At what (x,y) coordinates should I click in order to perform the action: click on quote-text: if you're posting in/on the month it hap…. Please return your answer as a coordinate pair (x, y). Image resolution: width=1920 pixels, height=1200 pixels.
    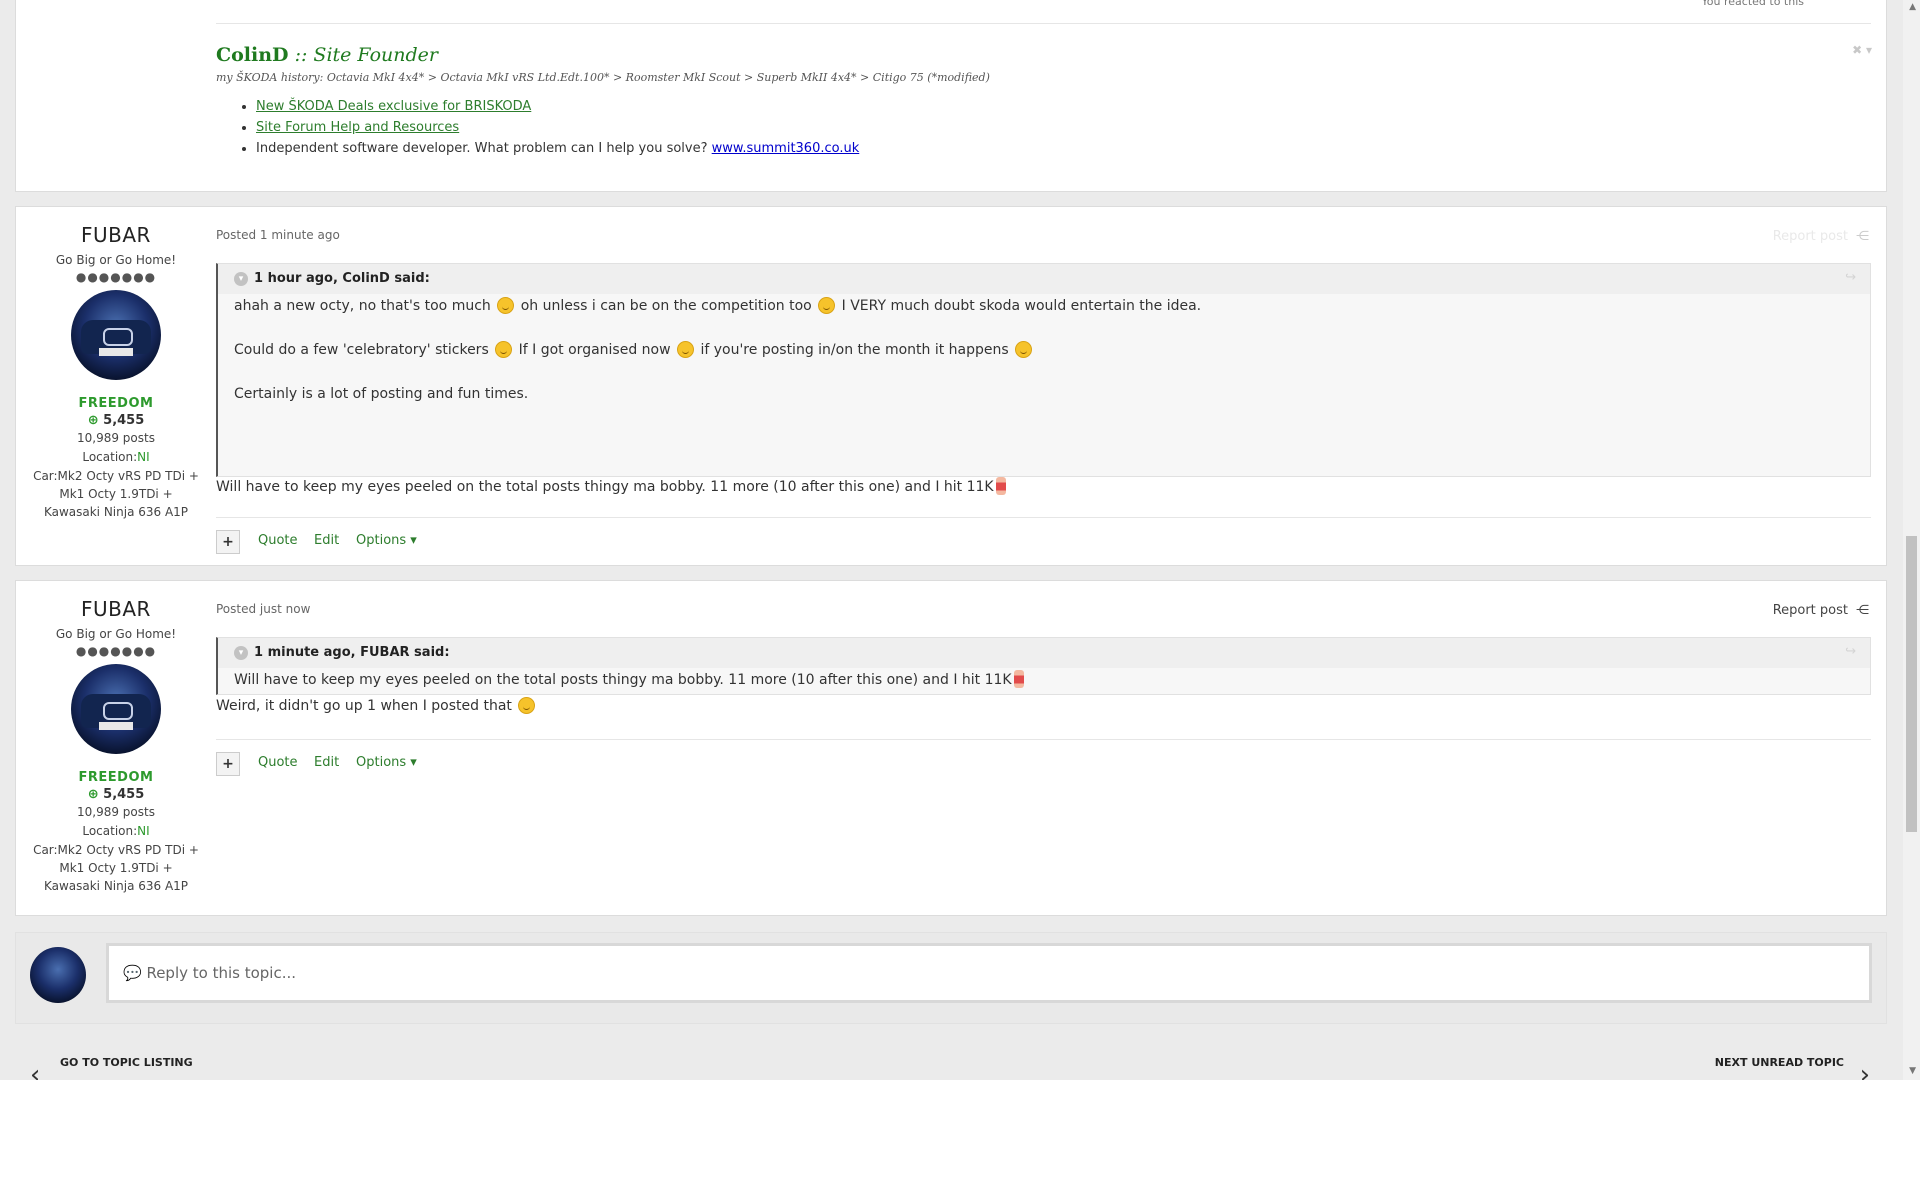
    Looking at the image, I should click on (854, 350).